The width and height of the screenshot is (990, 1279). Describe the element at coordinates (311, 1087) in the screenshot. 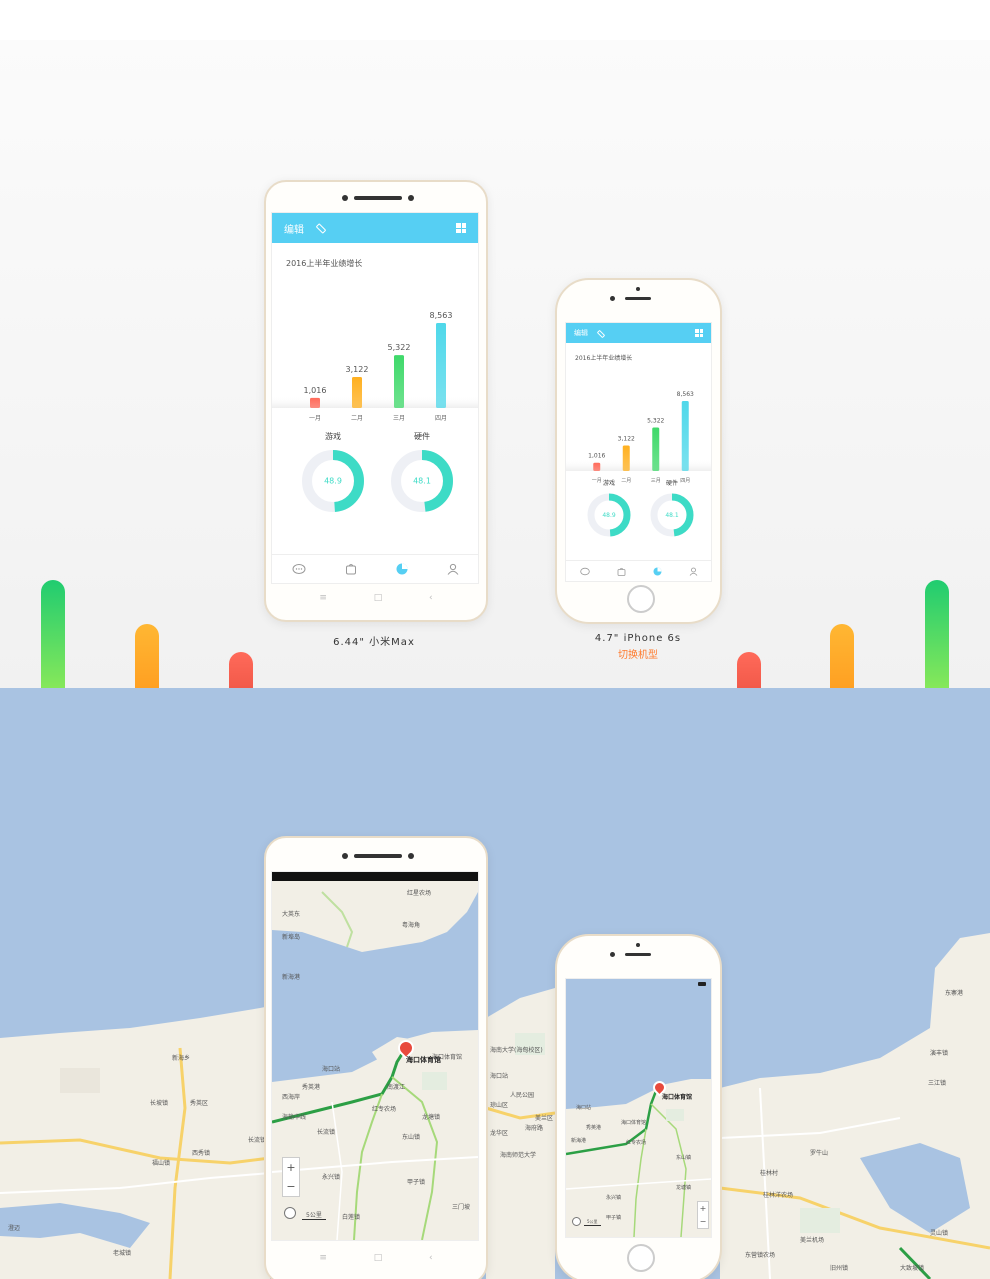

I see `map-label: 秀英港` at that location.